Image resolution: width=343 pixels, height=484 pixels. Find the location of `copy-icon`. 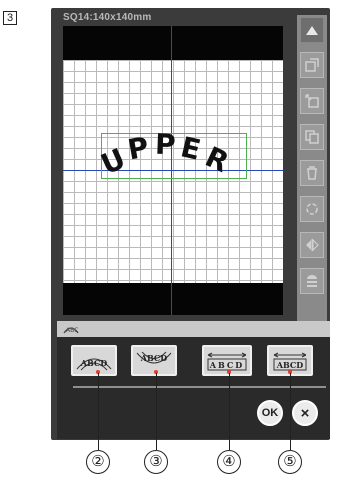

copy-icon is located at coordinates (312, 137).